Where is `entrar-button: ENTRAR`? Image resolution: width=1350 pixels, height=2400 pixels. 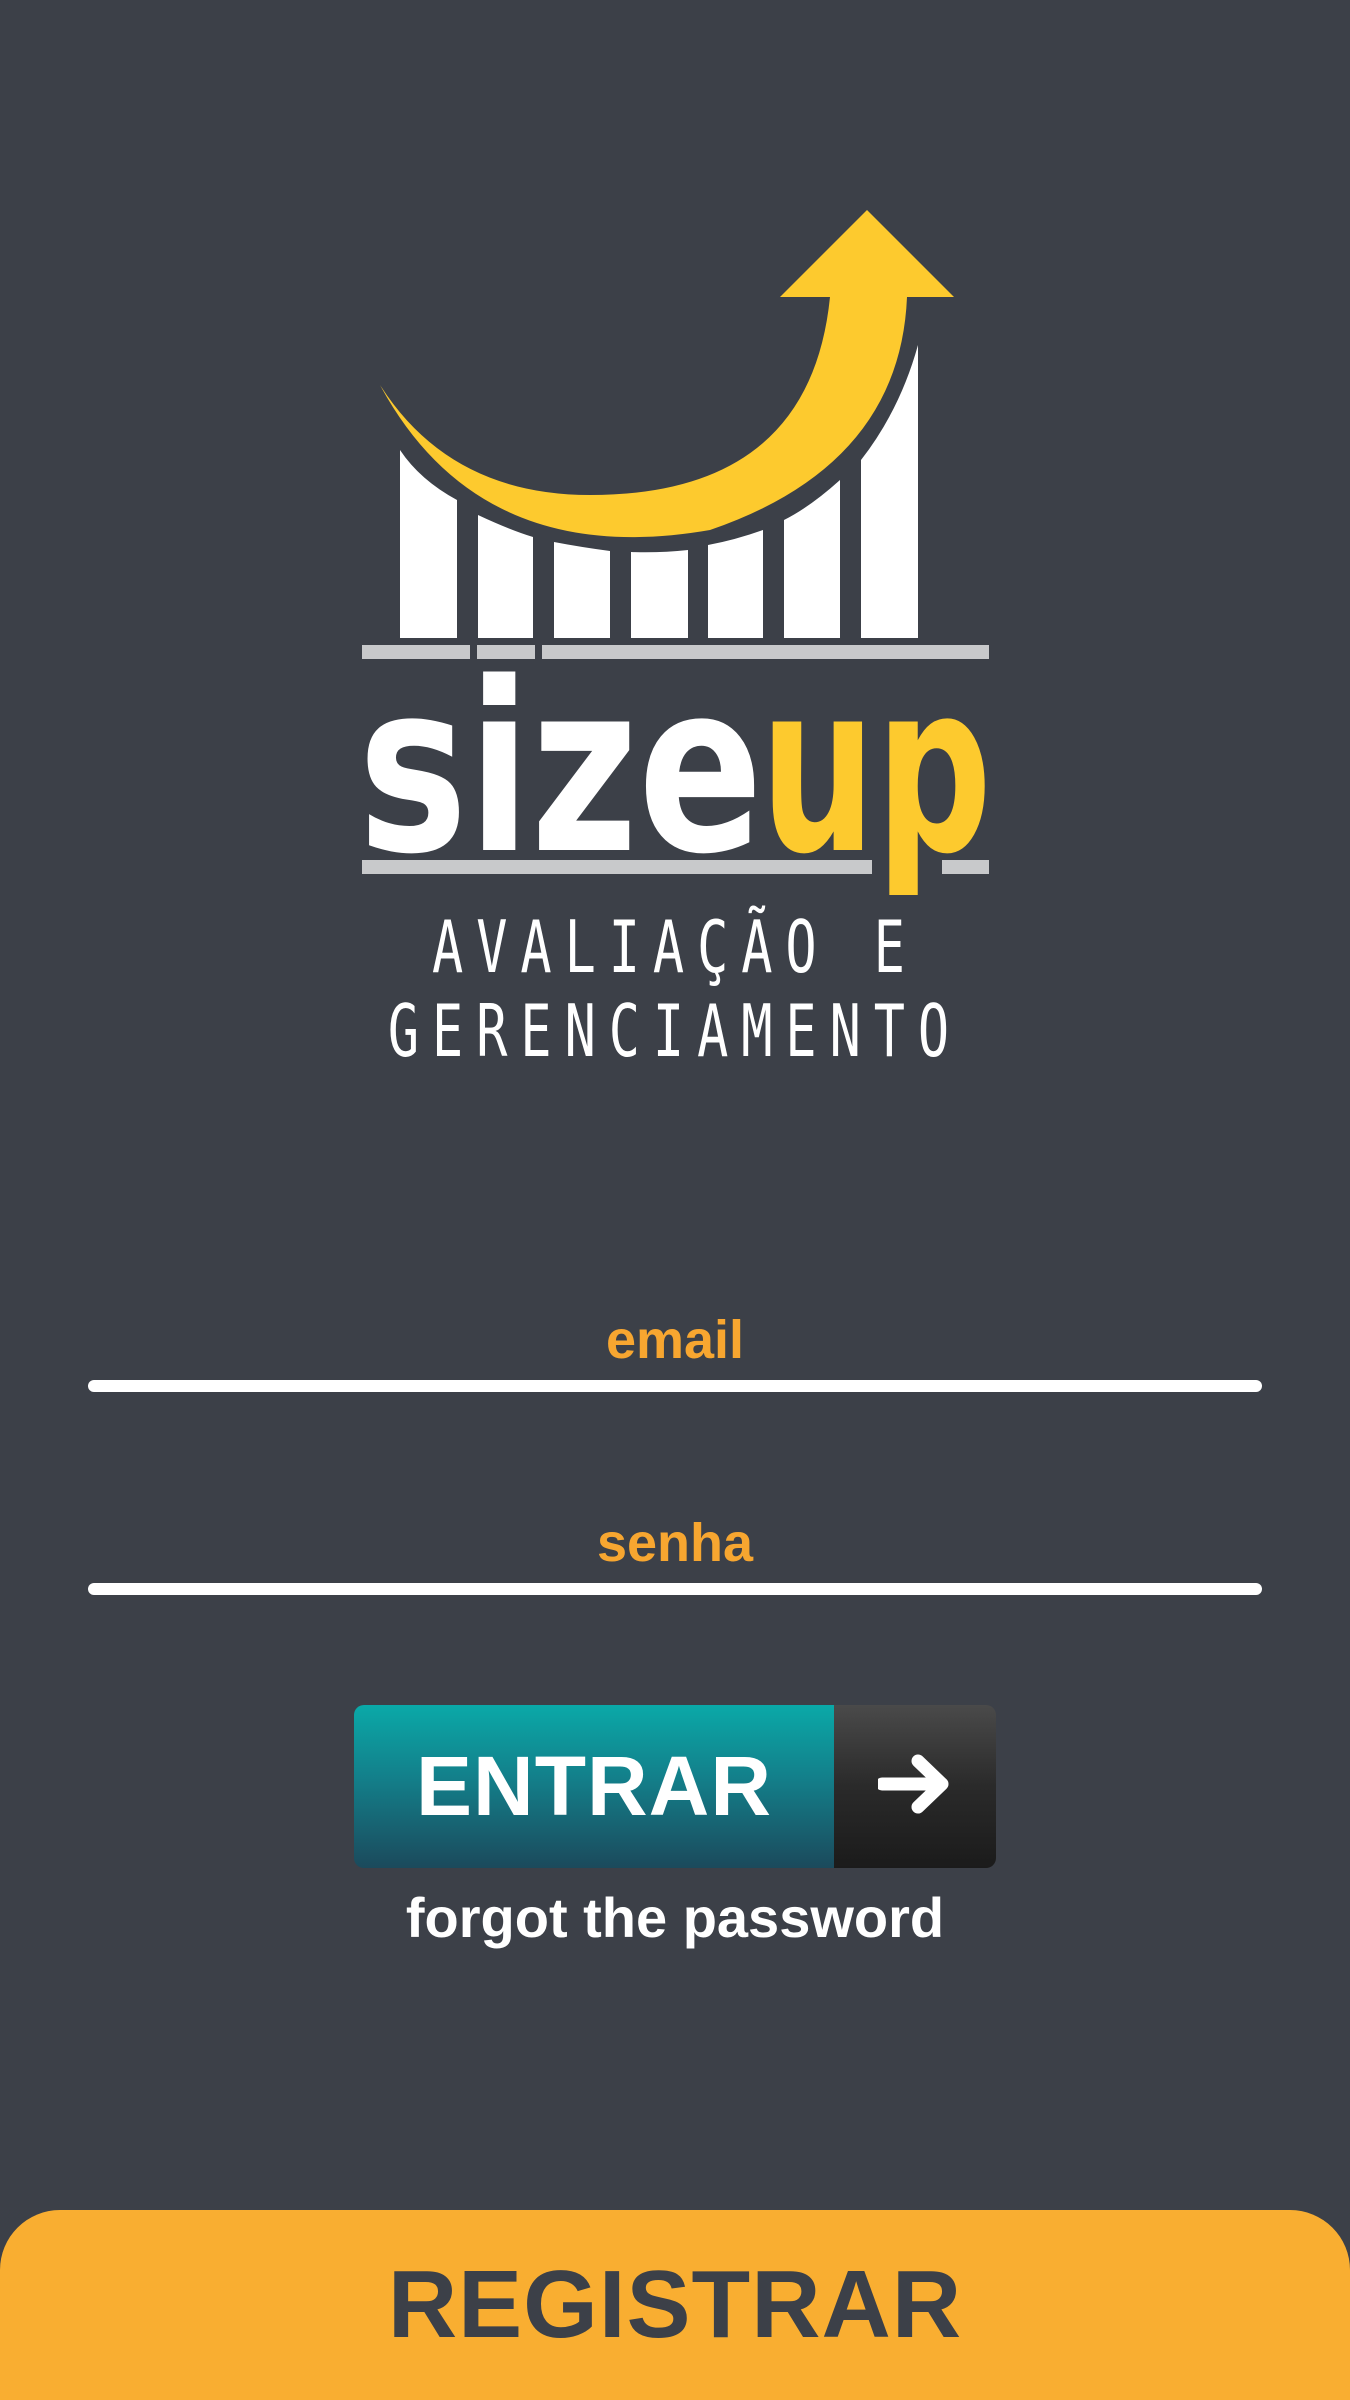
entrar-button: ENTRAR is located at coordinates (675, 1786).